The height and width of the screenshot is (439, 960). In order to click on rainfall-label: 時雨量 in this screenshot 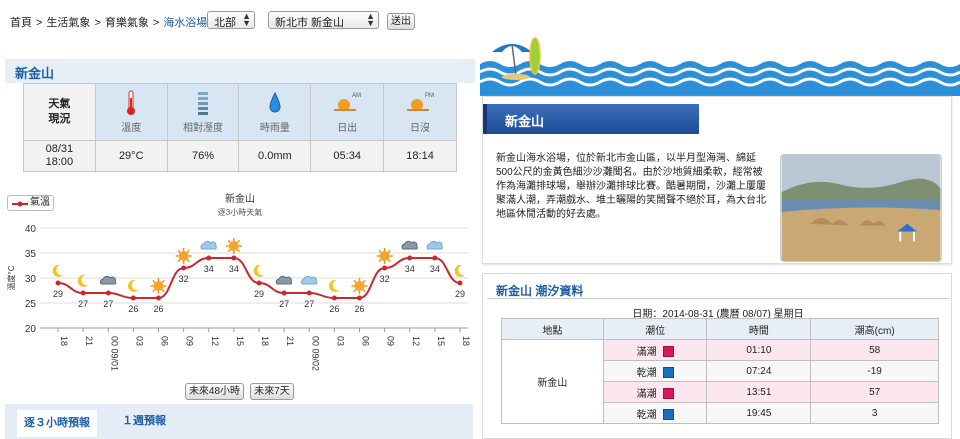, I will do `click(274, 128)`.